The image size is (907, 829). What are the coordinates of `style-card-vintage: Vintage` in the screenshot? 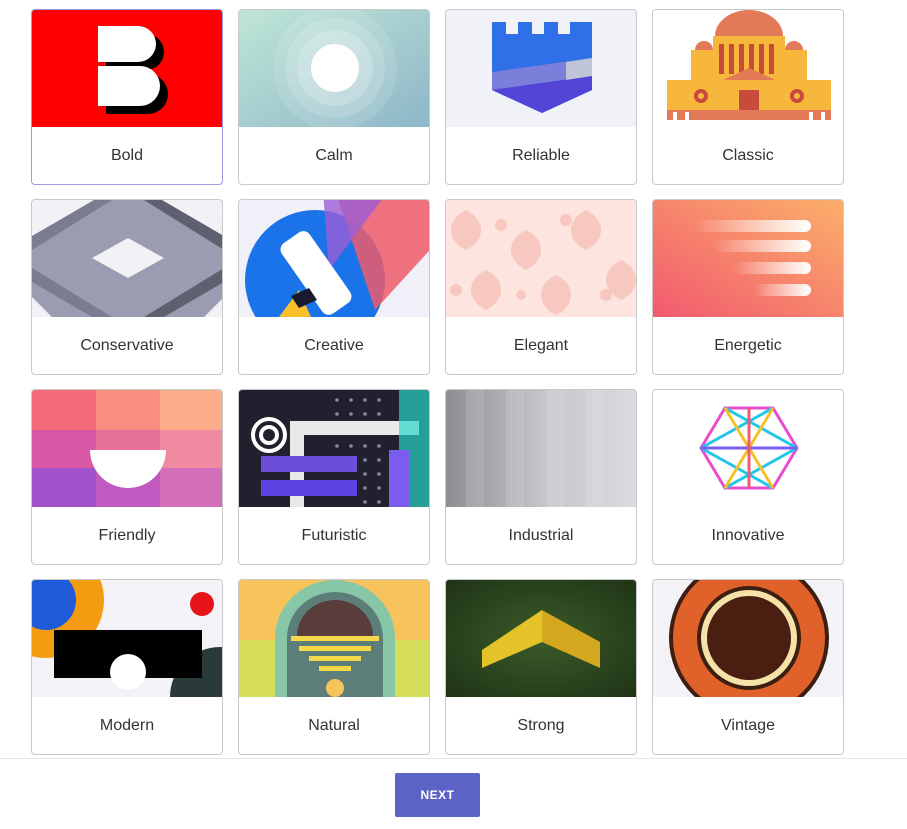 It's located at (748, 667).